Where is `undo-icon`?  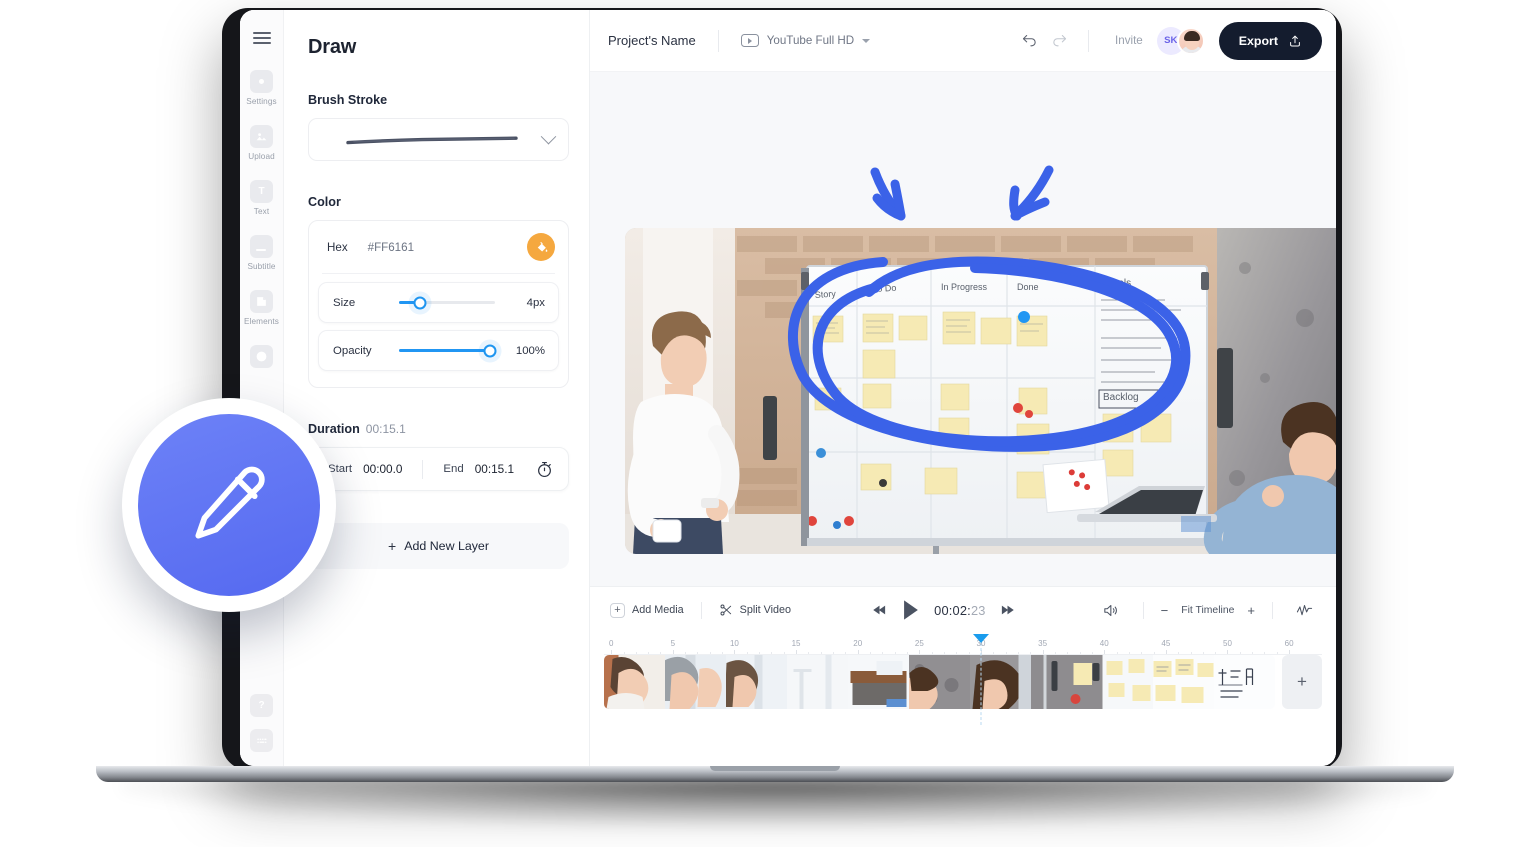
undo-icon is located at coordinates (1029, 41).